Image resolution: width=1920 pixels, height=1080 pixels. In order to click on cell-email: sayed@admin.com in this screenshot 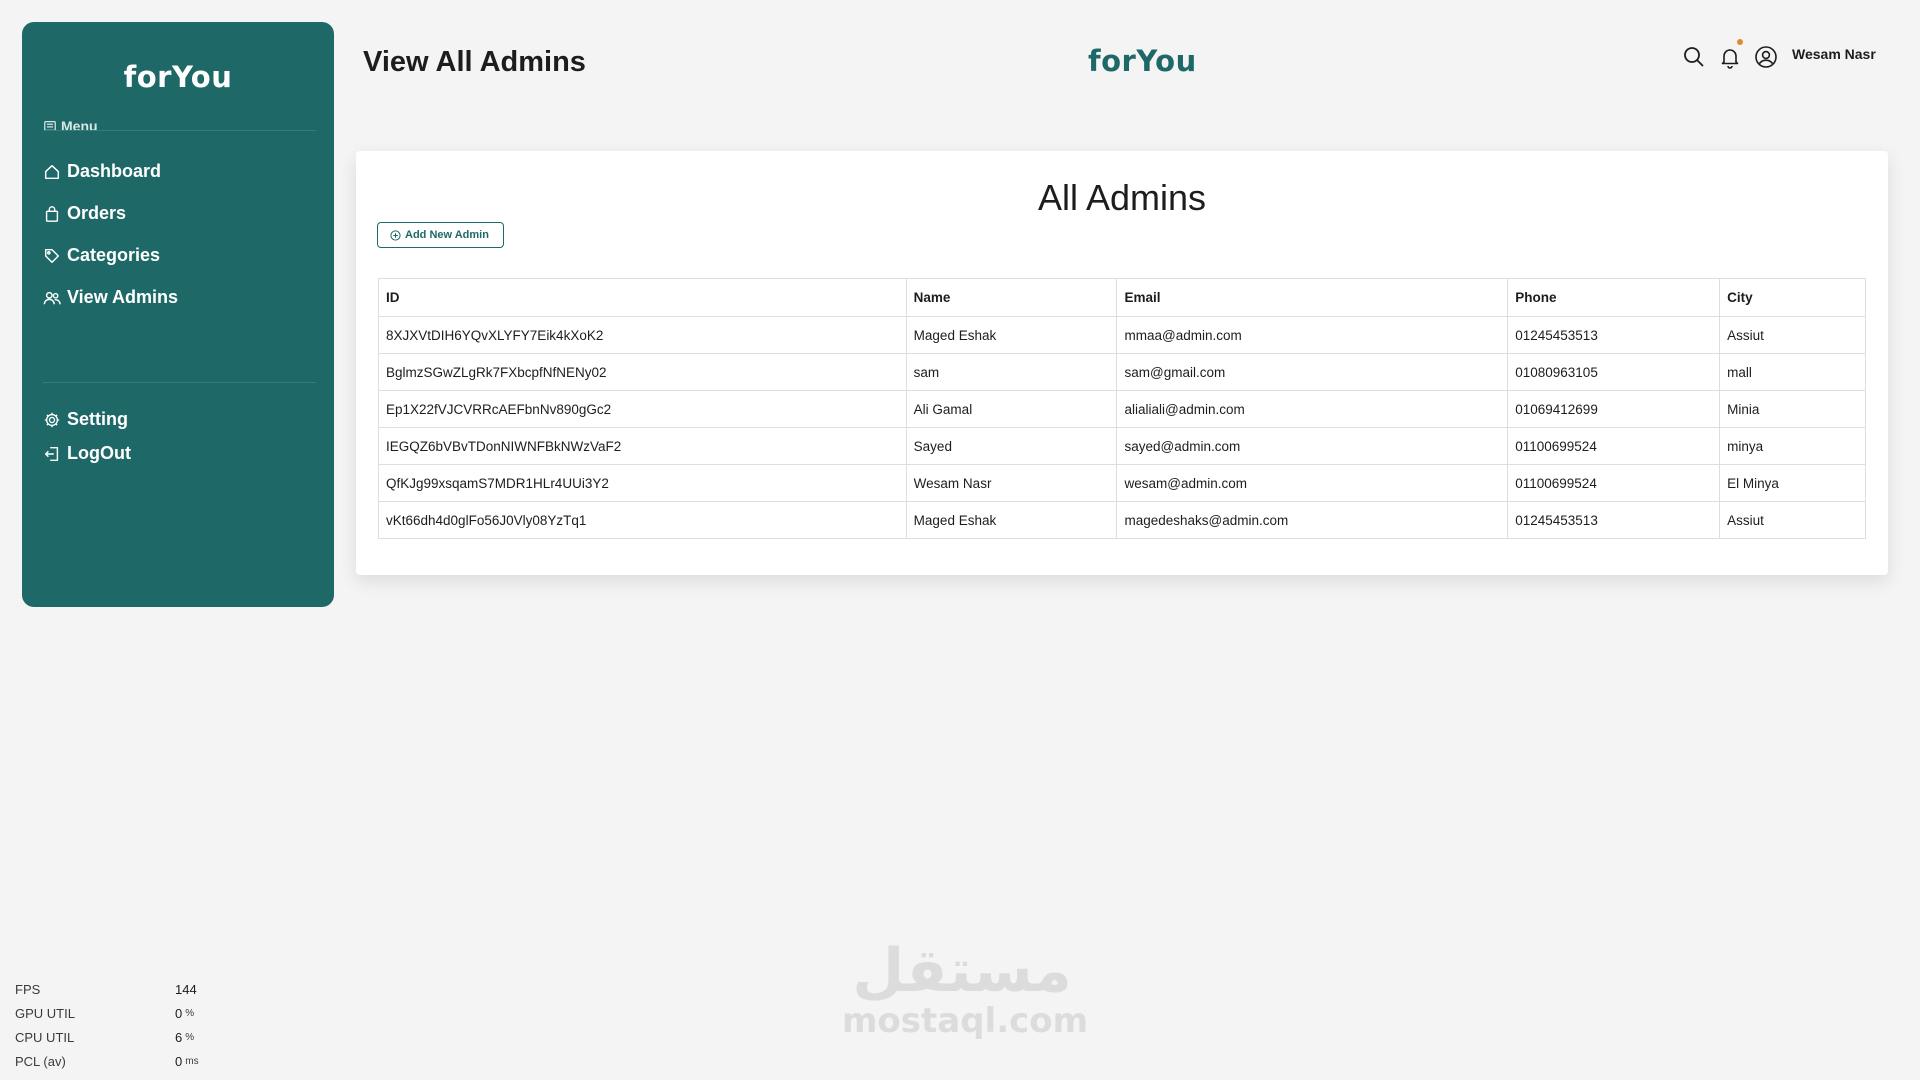, I will do `click(1312, 446)`.